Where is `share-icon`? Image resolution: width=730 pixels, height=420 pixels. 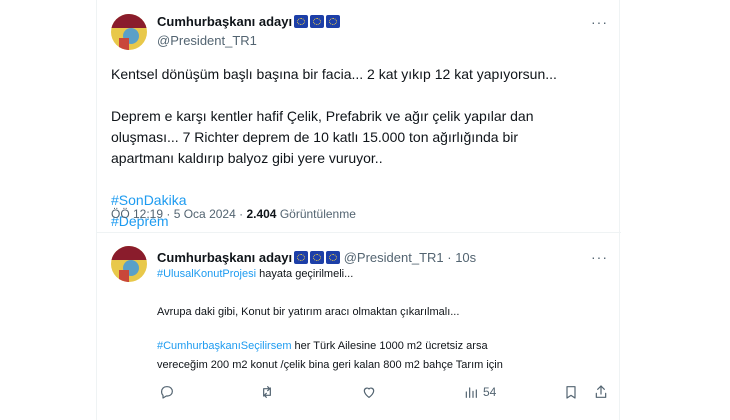 share-icon is located at coordinates (601, 391).